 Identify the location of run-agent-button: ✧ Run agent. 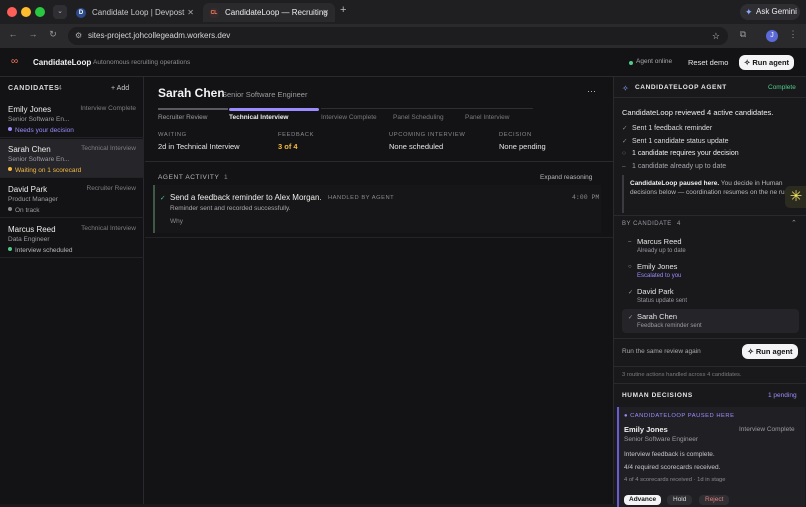
(766, 62).